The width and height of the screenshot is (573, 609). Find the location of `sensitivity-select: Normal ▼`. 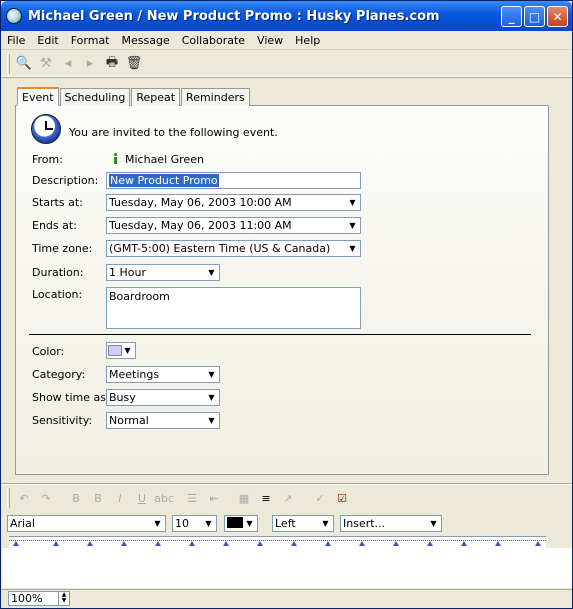

sensitivity-select: Normal ▼ is located at coordinates (163, 420).